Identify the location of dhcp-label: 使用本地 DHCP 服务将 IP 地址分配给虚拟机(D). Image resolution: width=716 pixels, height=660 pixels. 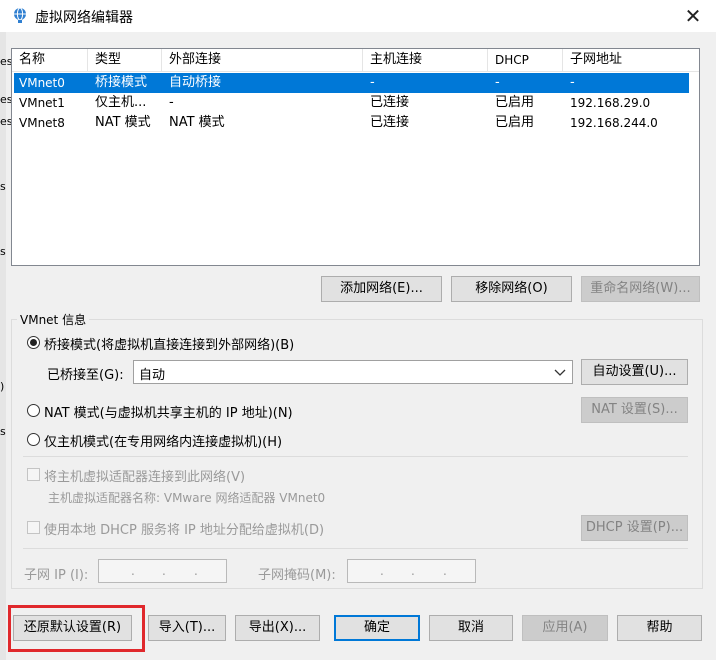
(184, 528).